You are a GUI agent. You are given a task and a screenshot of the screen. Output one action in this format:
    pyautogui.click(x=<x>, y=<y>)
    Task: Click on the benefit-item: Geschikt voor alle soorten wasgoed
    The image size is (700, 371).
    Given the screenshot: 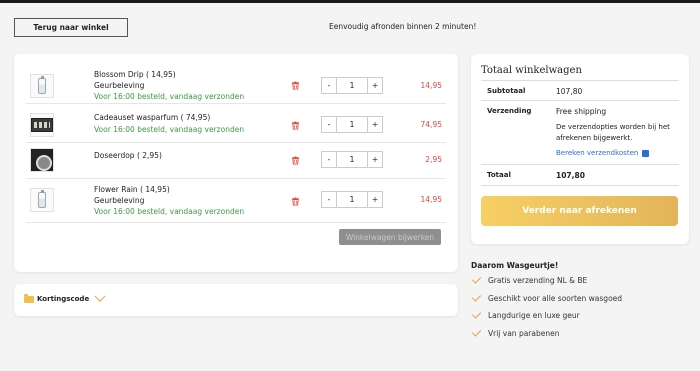 What is the action you would take?
    pyautogui.click(x=547, y=297)
    